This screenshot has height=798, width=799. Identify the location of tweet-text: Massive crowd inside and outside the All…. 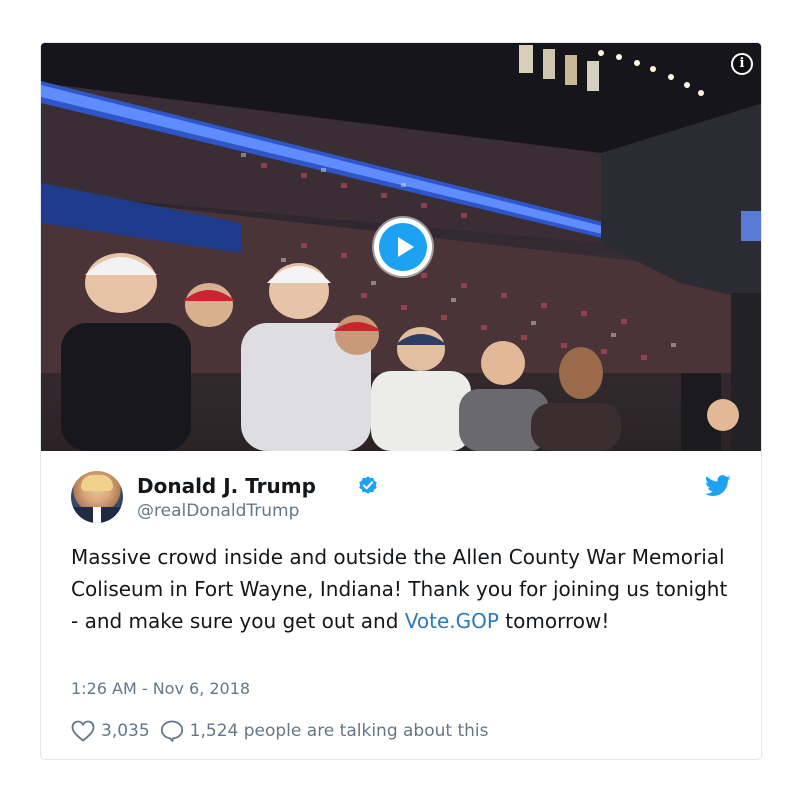
(401, 589).